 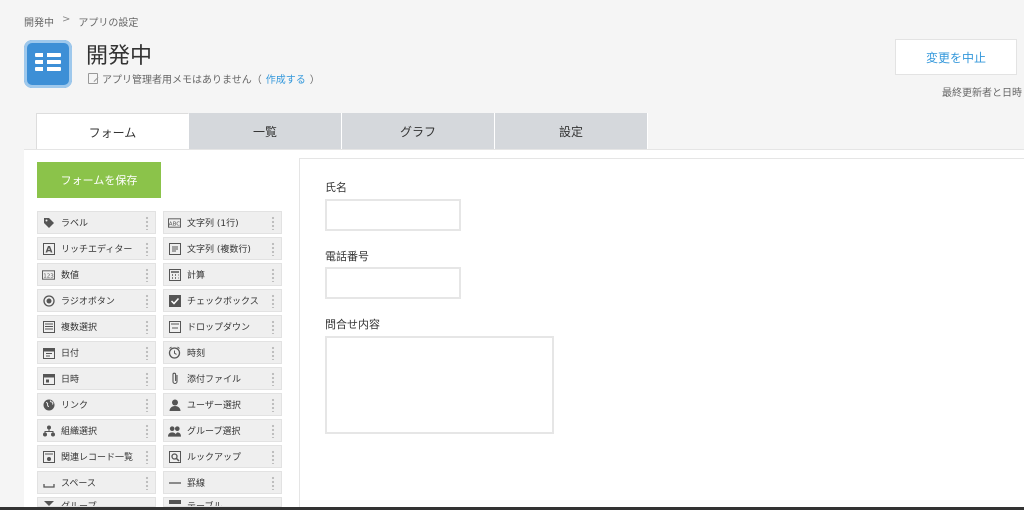 I want to click on inquiry-field, so click(x=439, y=385).